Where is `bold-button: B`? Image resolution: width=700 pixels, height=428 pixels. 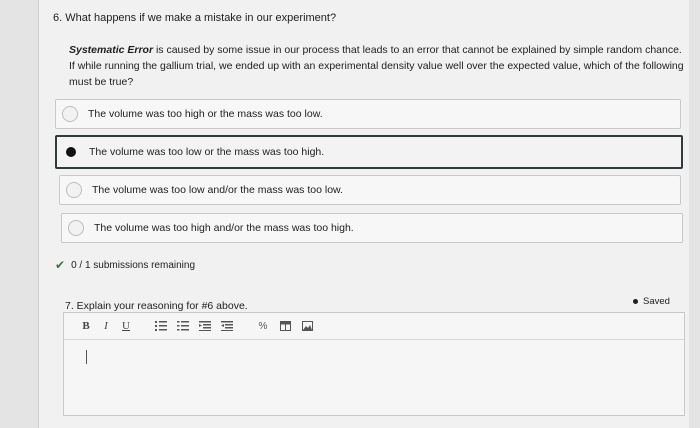
bold-button: B is located at coordinates (86, 326).